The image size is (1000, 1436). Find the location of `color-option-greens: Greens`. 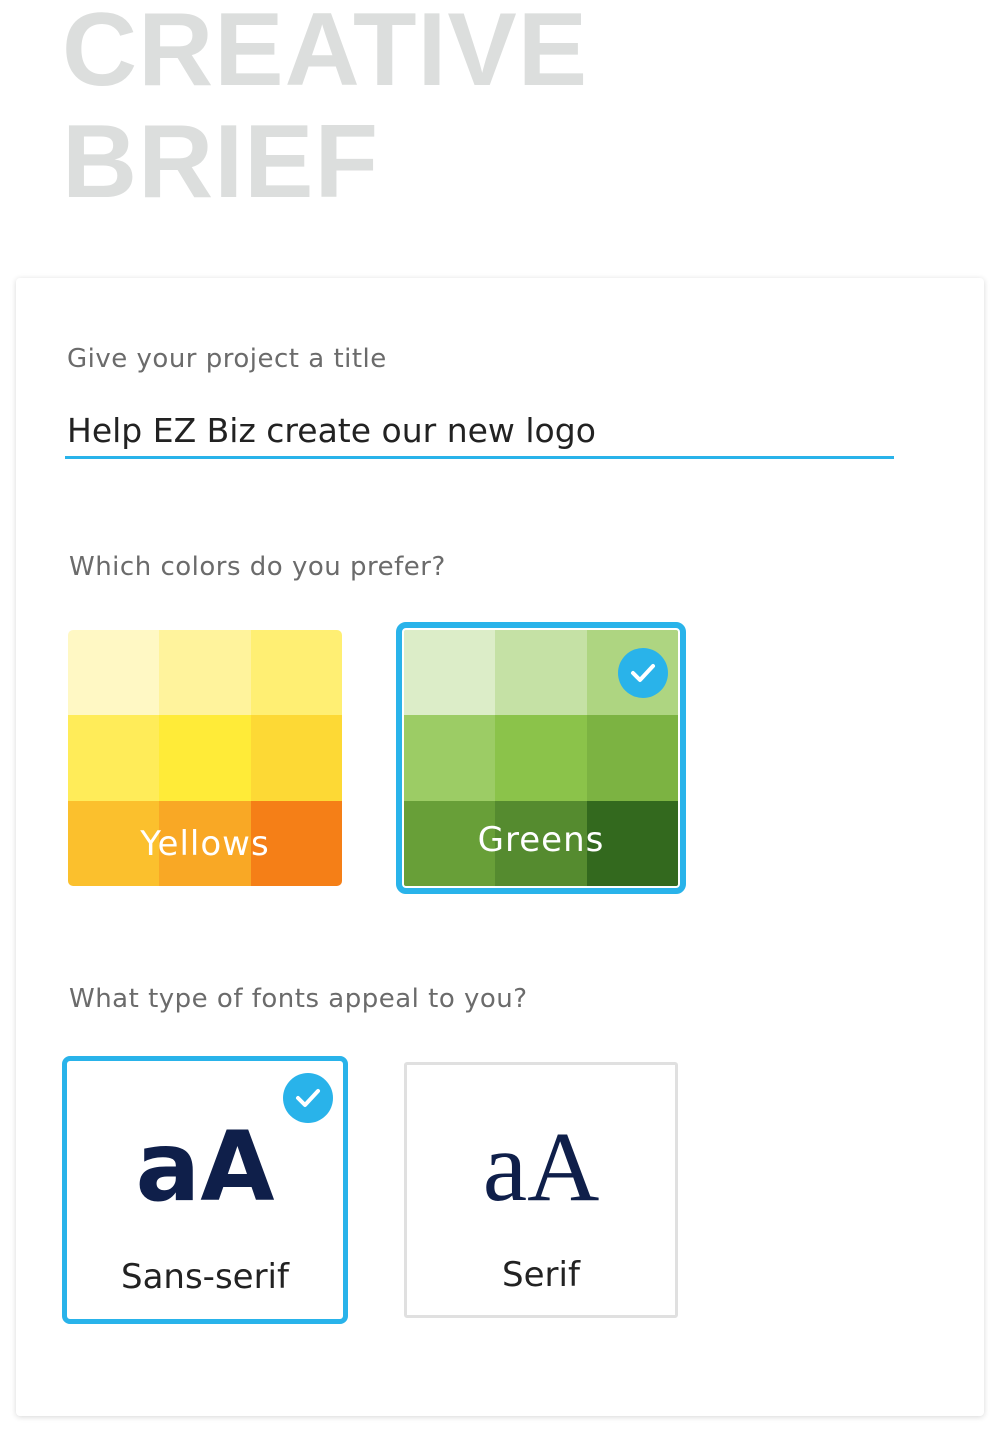

color-option-greens: Greens is located at coordinates (541, 758).